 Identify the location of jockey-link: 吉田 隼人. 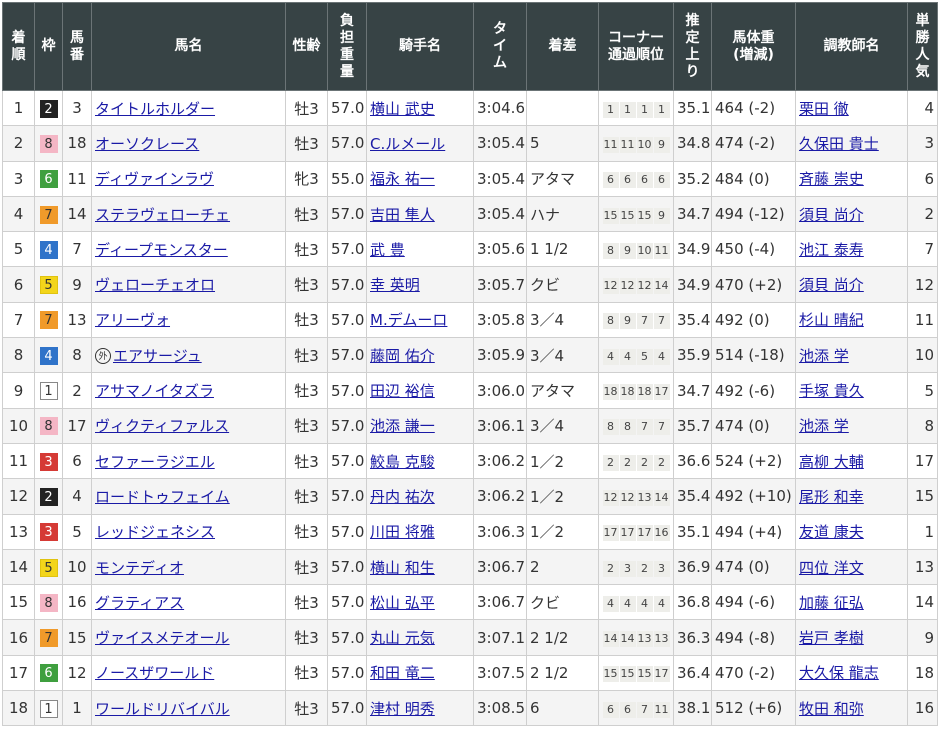
(402, 215).